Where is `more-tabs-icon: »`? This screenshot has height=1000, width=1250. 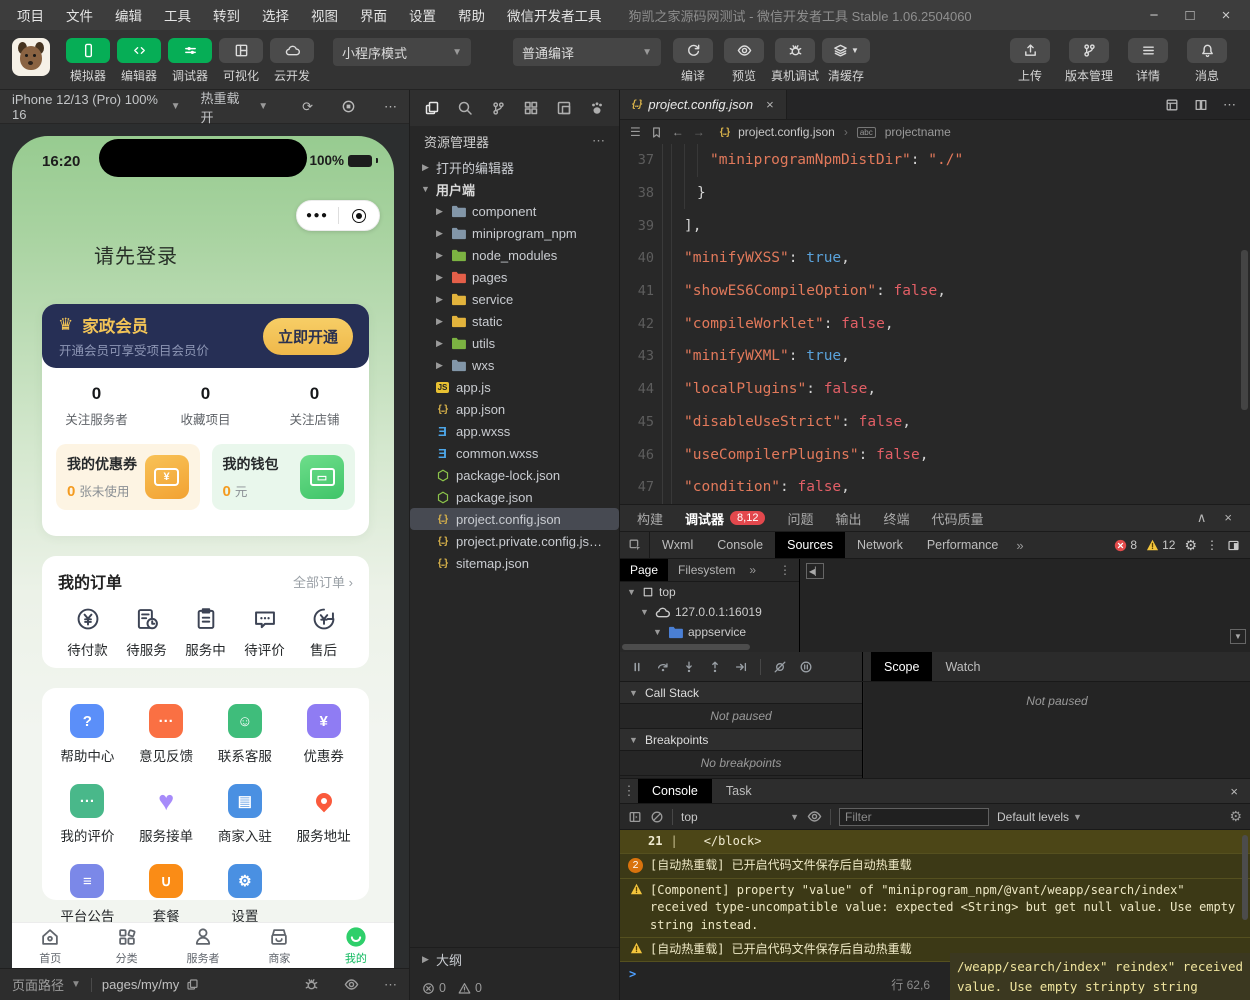
more-tabs-icon: » is located at coordinates (752, 570).